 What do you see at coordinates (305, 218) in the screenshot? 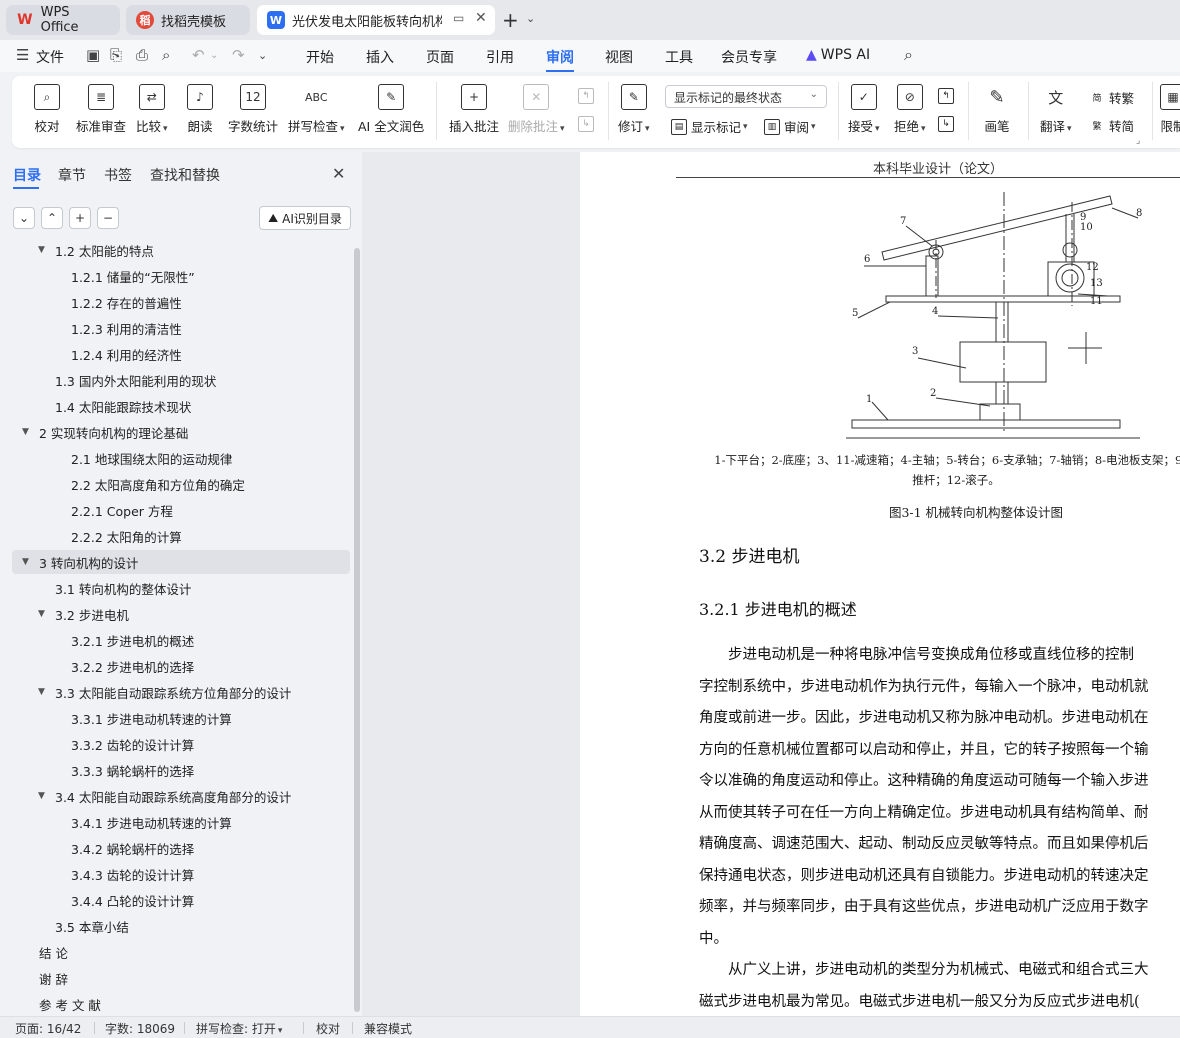
I see `ai-recognize-toc-button: ⛰ AI识别目录` at bounding box center [305, 218].